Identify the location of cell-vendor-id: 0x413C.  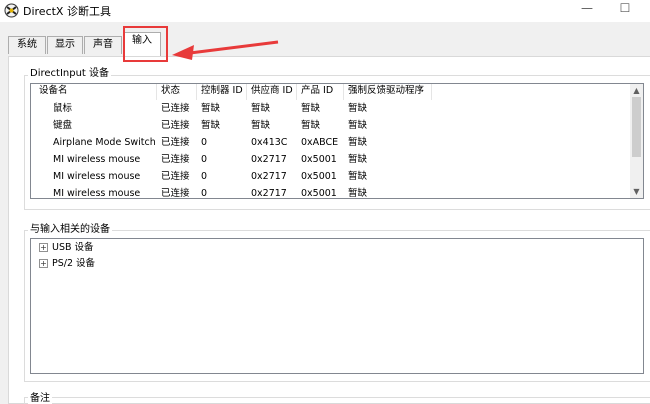
(269, 142).